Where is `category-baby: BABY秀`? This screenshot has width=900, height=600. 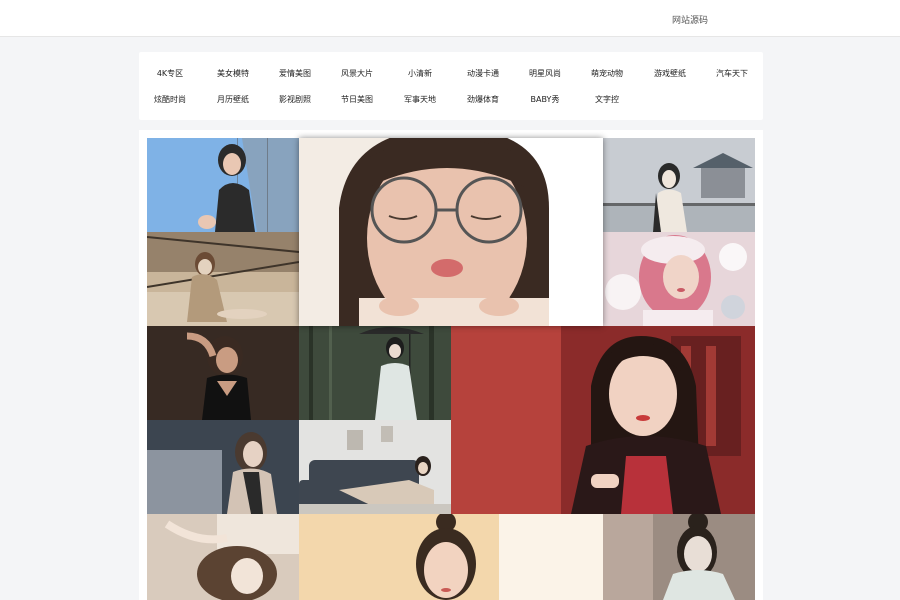
category-baby: BABY秀 is located at coordinates (545, 99).